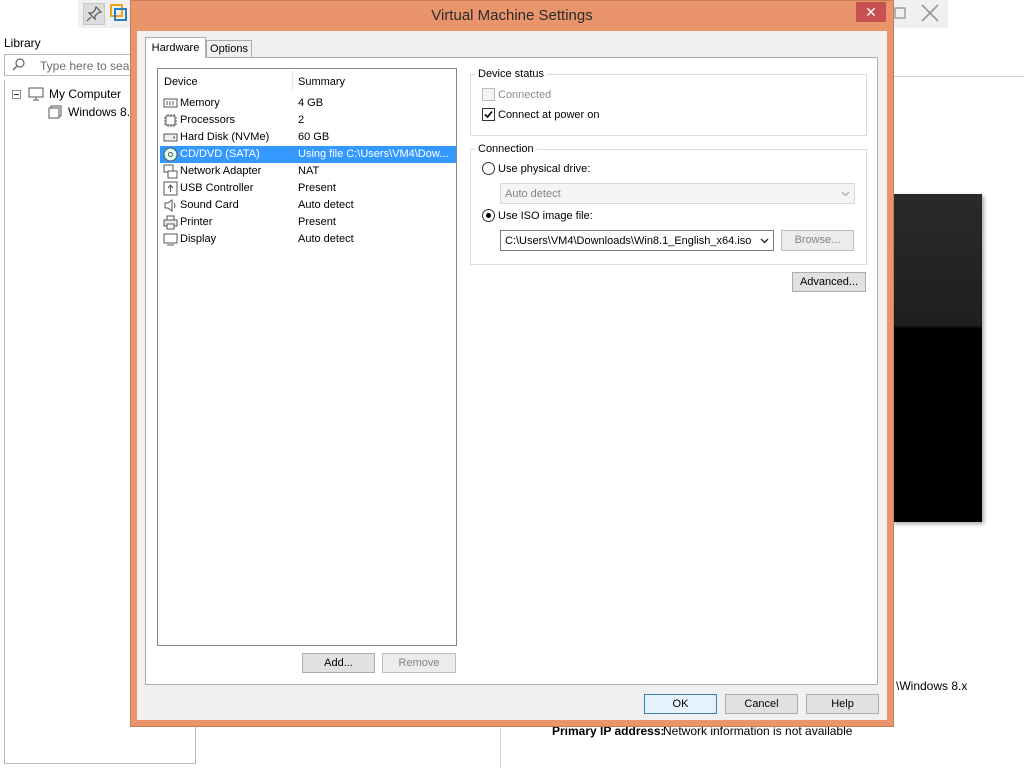 This screenshot has height=768, width=1024. Describe the element at coordinates (19, 64) in the screenshot. I see `search-icon` at that location.